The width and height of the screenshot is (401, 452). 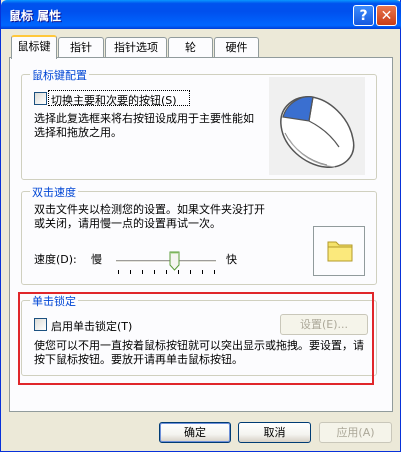 I want to click on cancel-button: 取消, so click(x=274, y=432).